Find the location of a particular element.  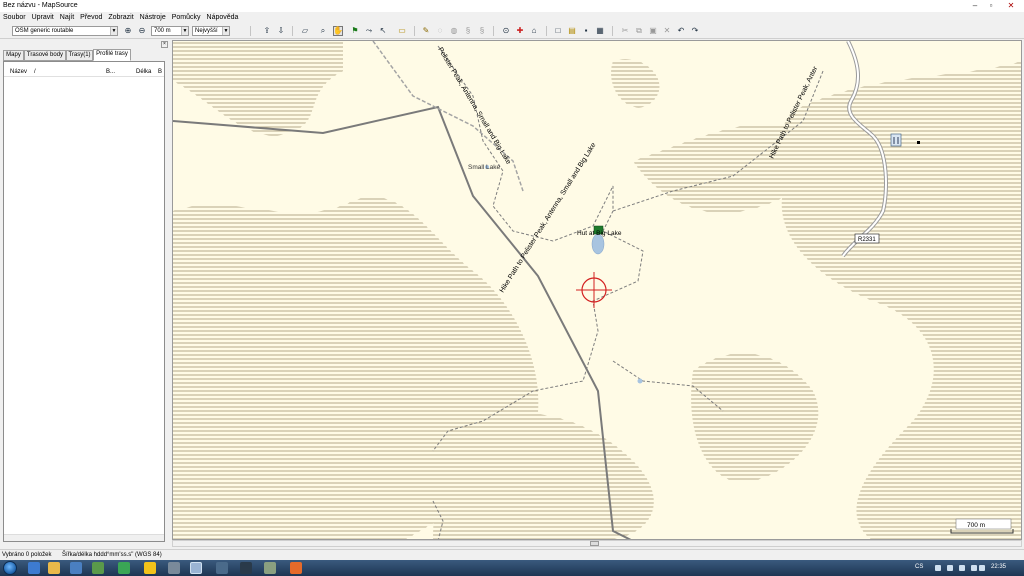

label-hut: Hut at Big Lake is located at coordinates (599, 233).